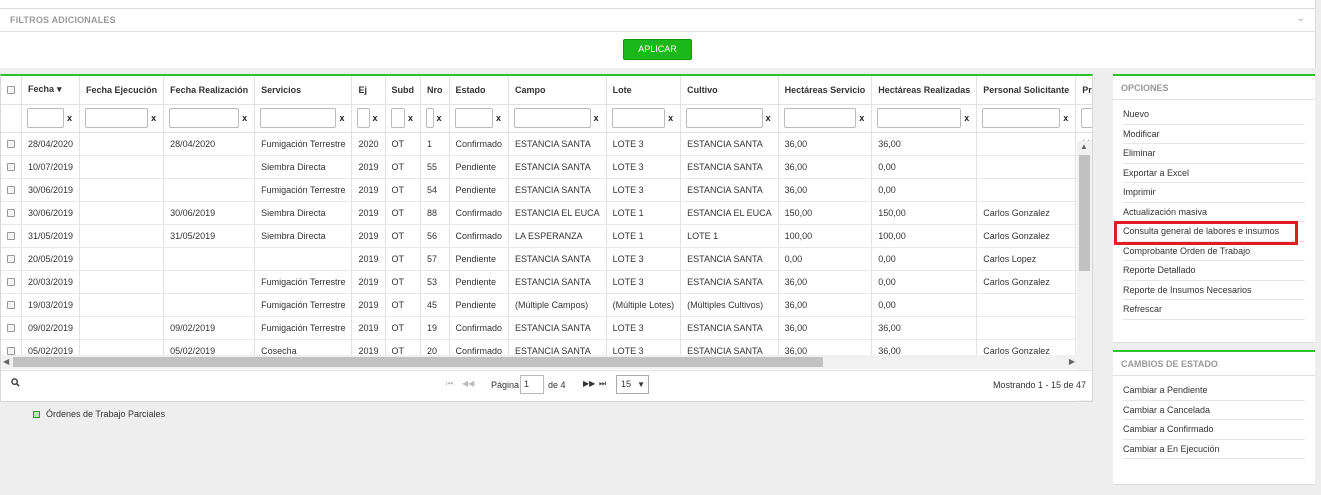  What do you see at coordinates (589, 383) in the screenshot?
I see `next-page-icon: ▶▶` at bounding box center [589, 383].